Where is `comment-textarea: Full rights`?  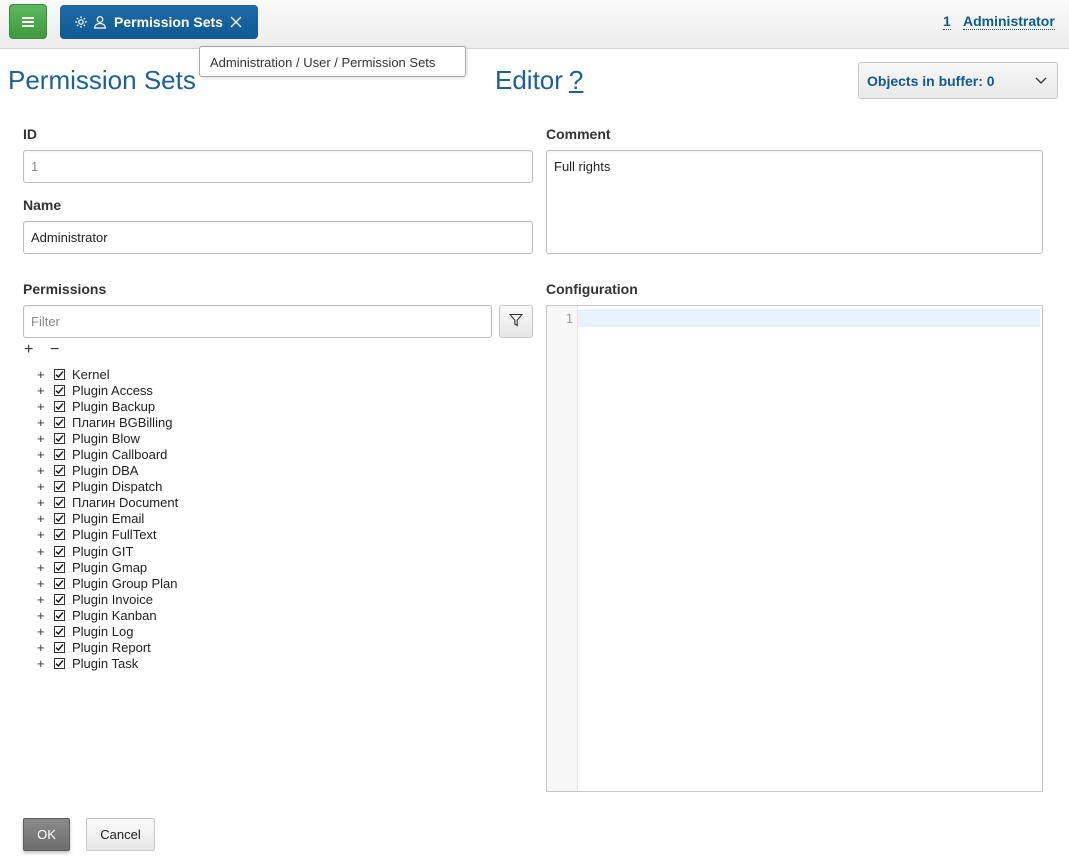
comment-textarea: Full rights is located at coordinates (794, 202).